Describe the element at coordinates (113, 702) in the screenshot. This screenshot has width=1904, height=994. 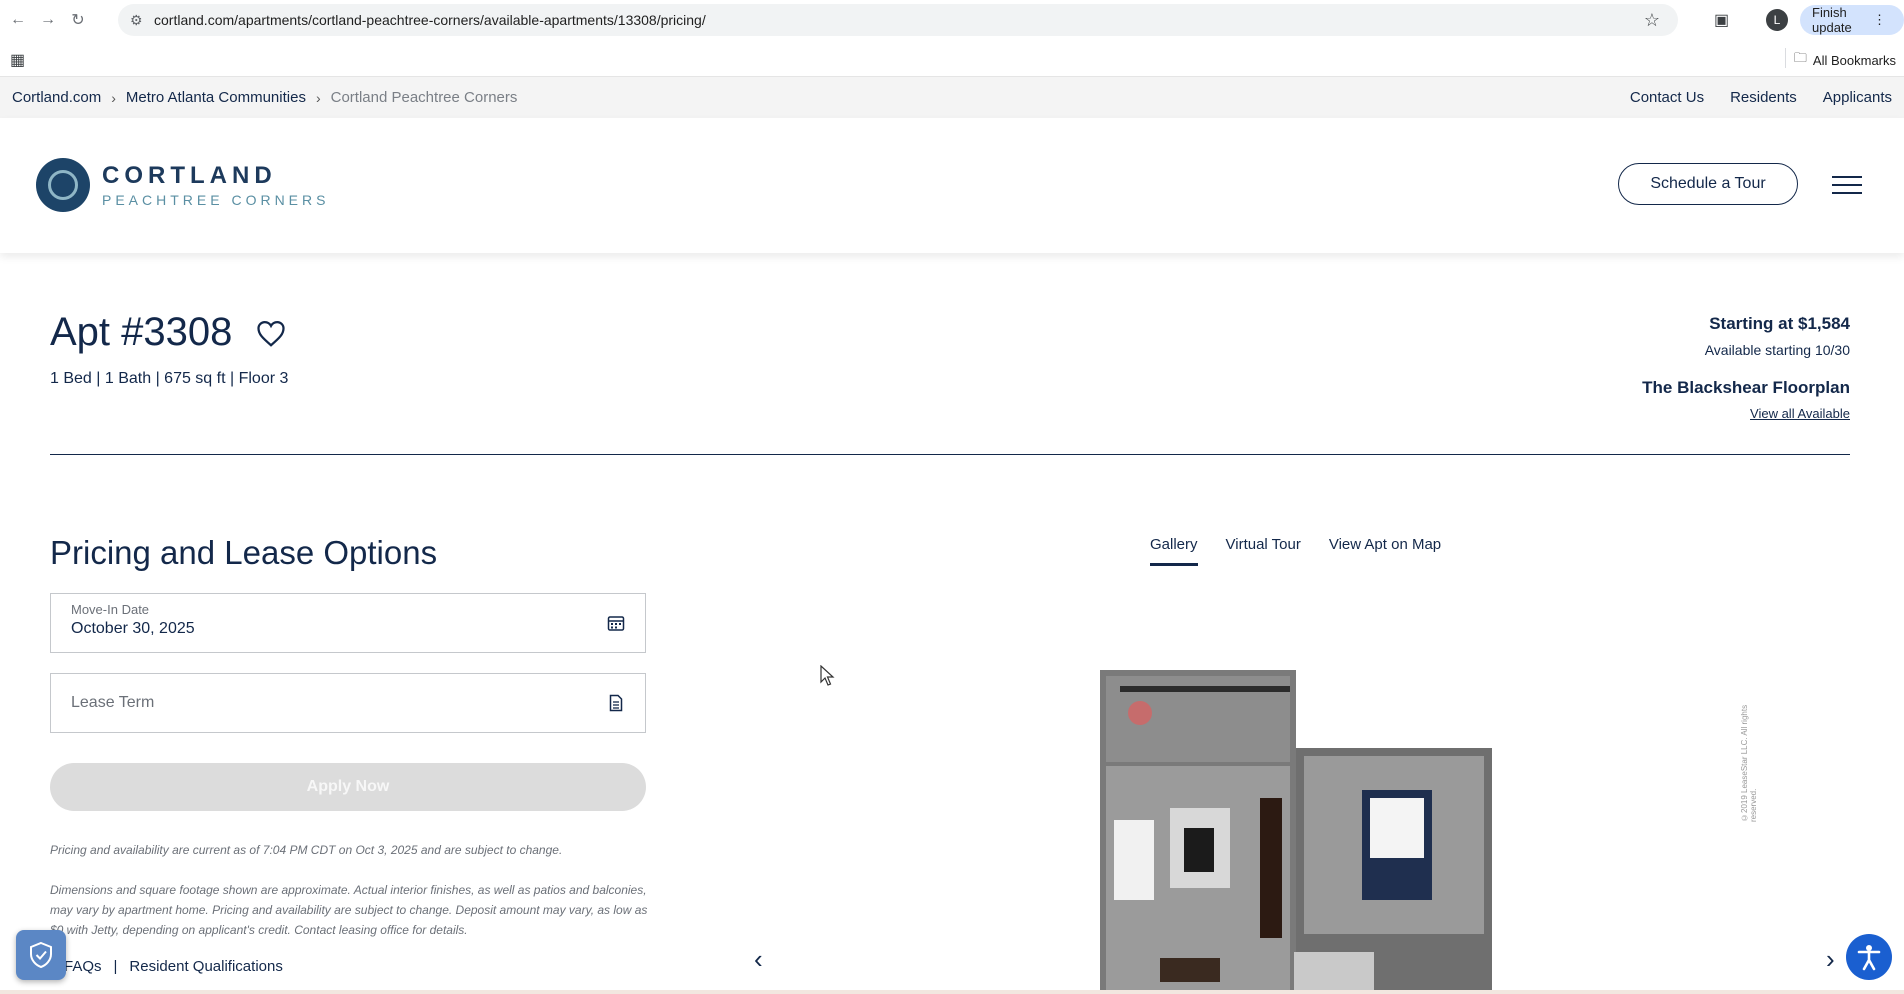
I see `lease-term-placeholder: Lease Term` at that location.